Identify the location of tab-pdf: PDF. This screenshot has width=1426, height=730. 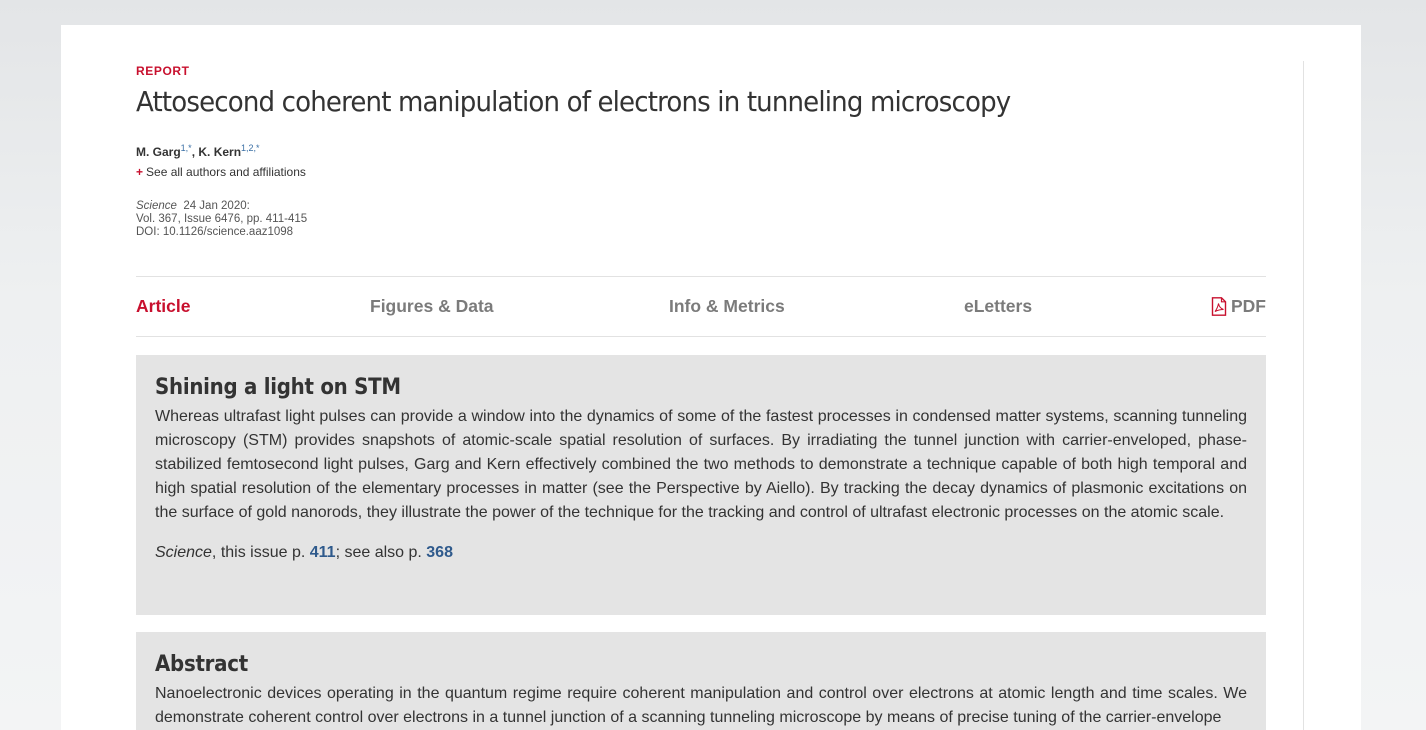
(1238, 306).